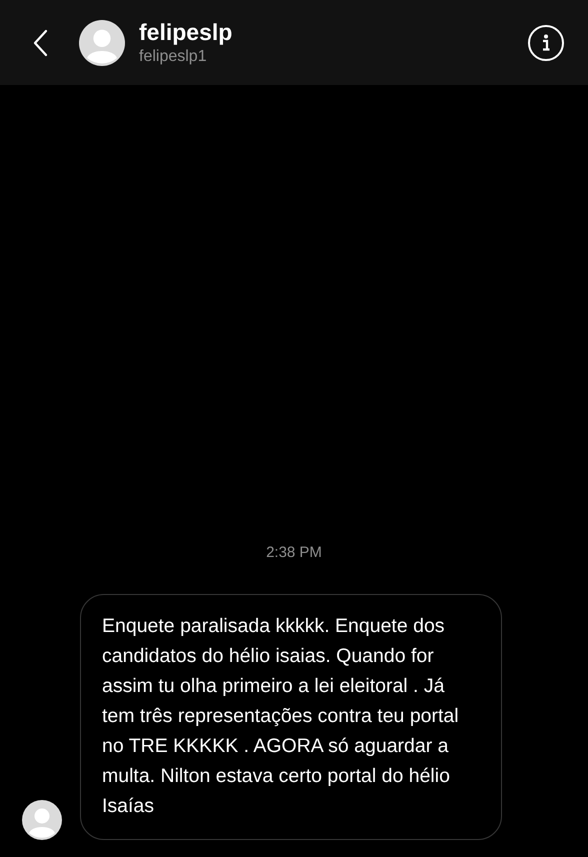 The width and height of the screenshot is (588, 857). What do you see at coordinates (102, 43) in the screenshot?
I see `profile-avatar` at bounding box center [102, 43].